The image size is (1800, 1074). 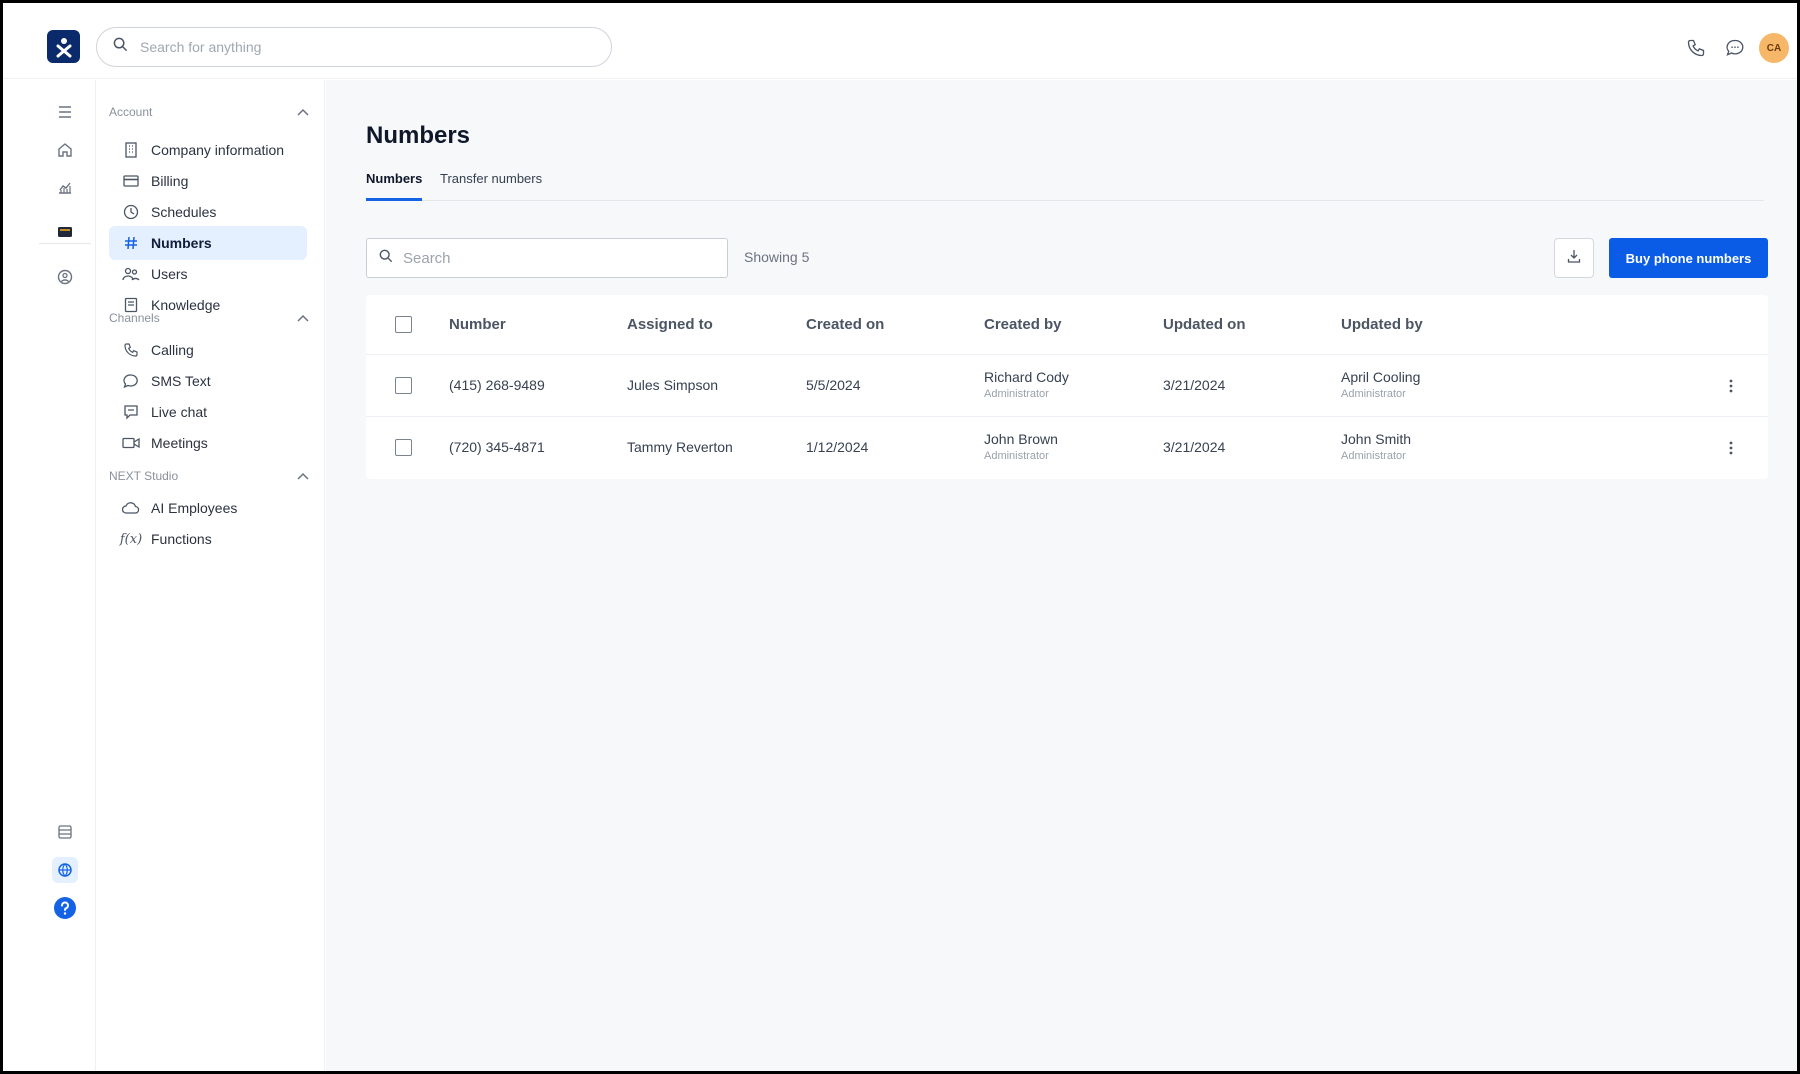 I want to click on sidebar-item-schedules: Schedules, so click(x=208, y=212).